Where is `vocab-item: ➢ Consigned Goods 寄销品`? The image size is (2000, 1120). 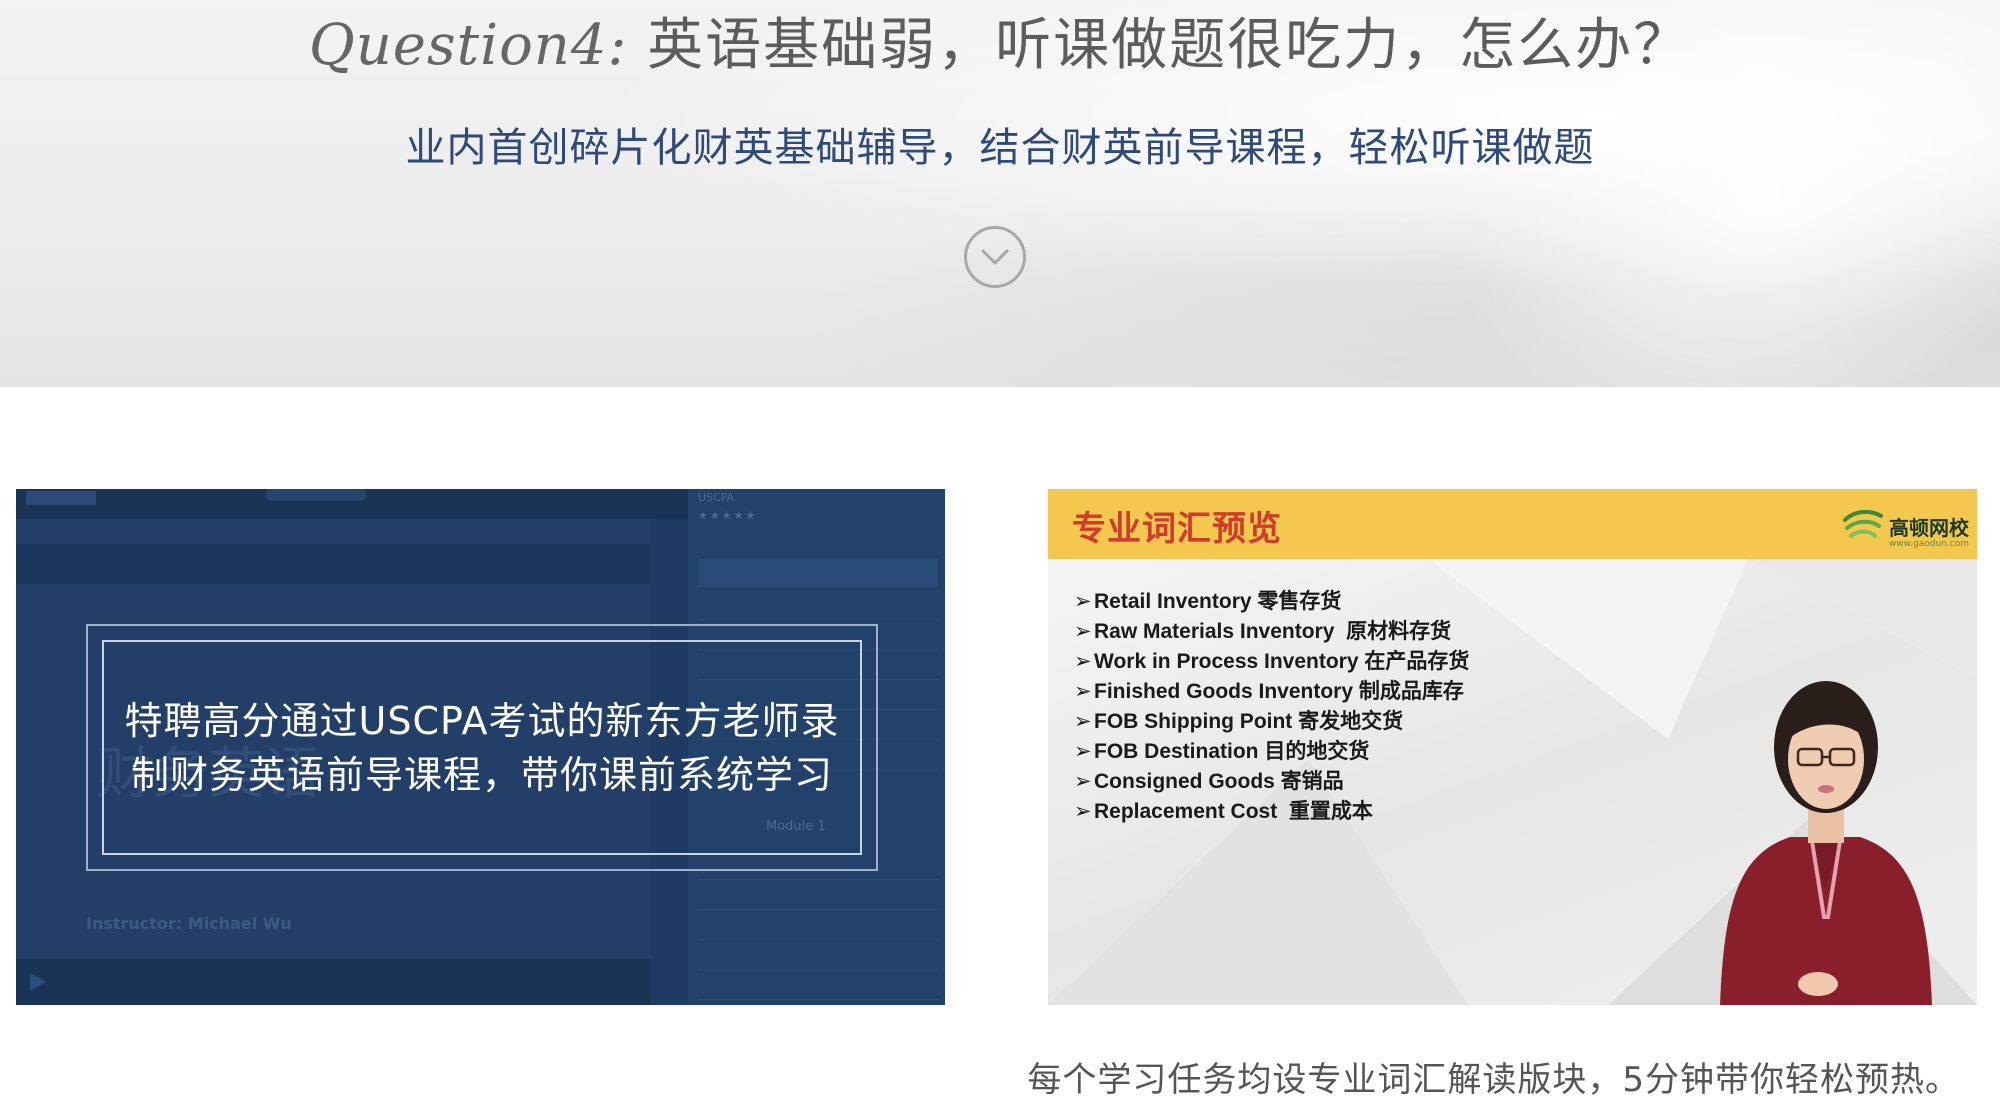
vocab-item: ➢ Consigned Goods 寄销品 is located at coordinates (1271, 782).